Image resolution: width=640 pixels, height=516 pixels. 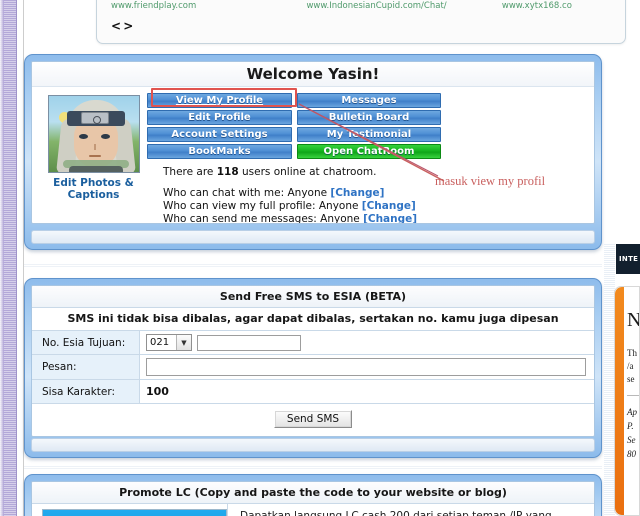 What do you see at coordinates (83, 136) in the screenshot?
I see `avatar-eye-left` at bounding box center [83, 136].